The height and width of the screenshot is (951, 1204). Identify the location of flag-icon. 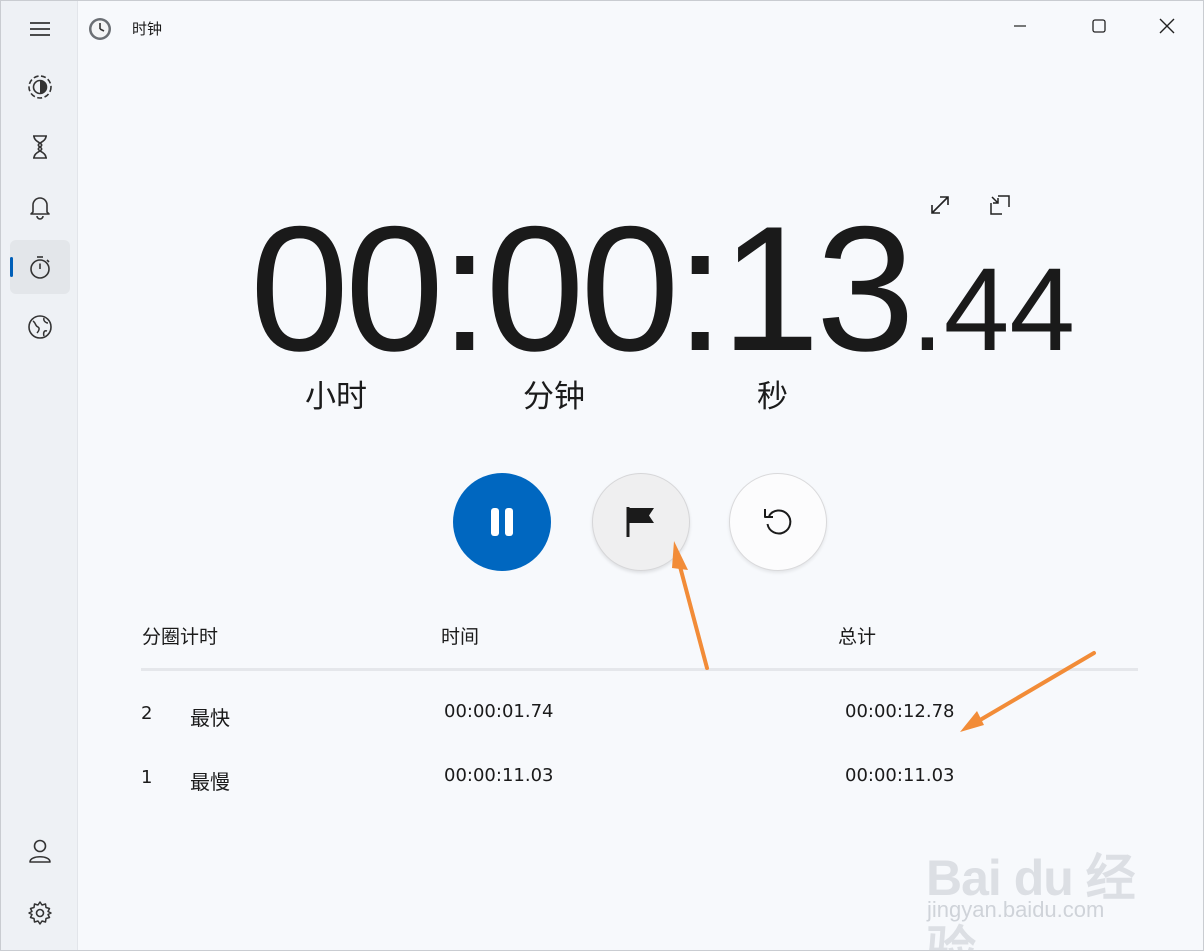
(640, 522).